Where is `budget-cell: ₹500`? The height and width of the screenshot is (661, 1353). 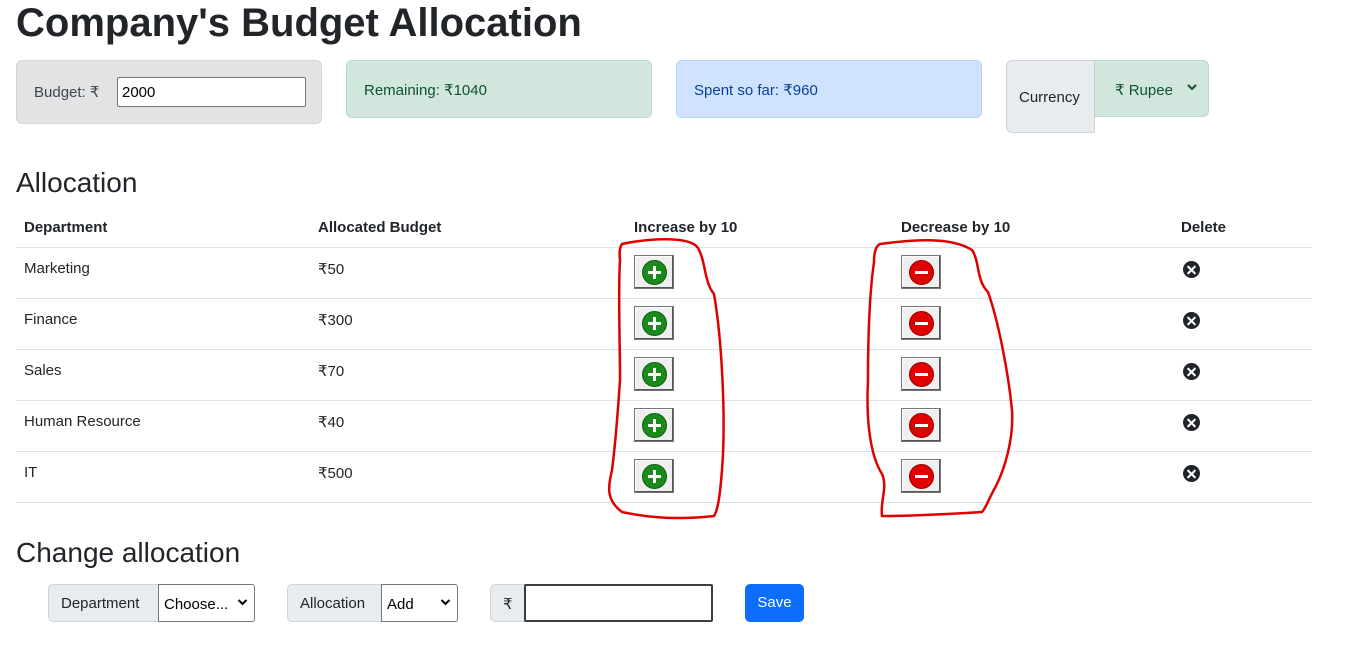
budget-cell: ₹500 is located at coordinates (335, 473).